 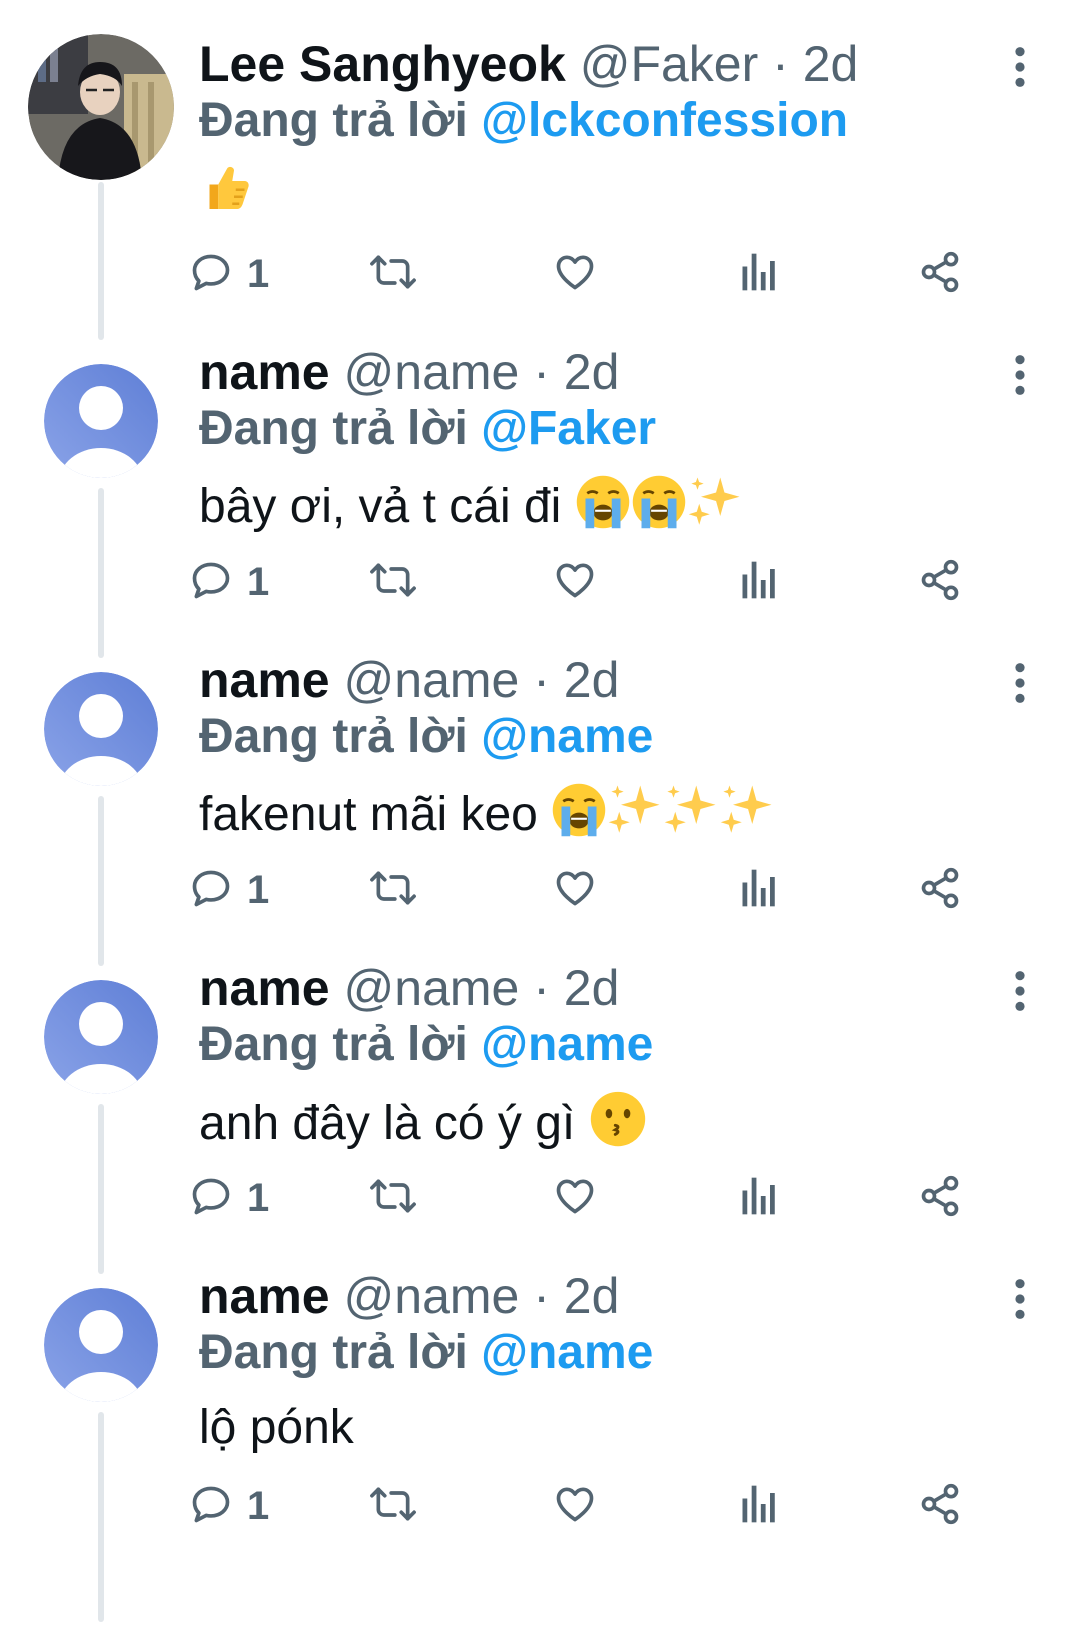 I want to click on tweet-text, so click(x=227, y=195).